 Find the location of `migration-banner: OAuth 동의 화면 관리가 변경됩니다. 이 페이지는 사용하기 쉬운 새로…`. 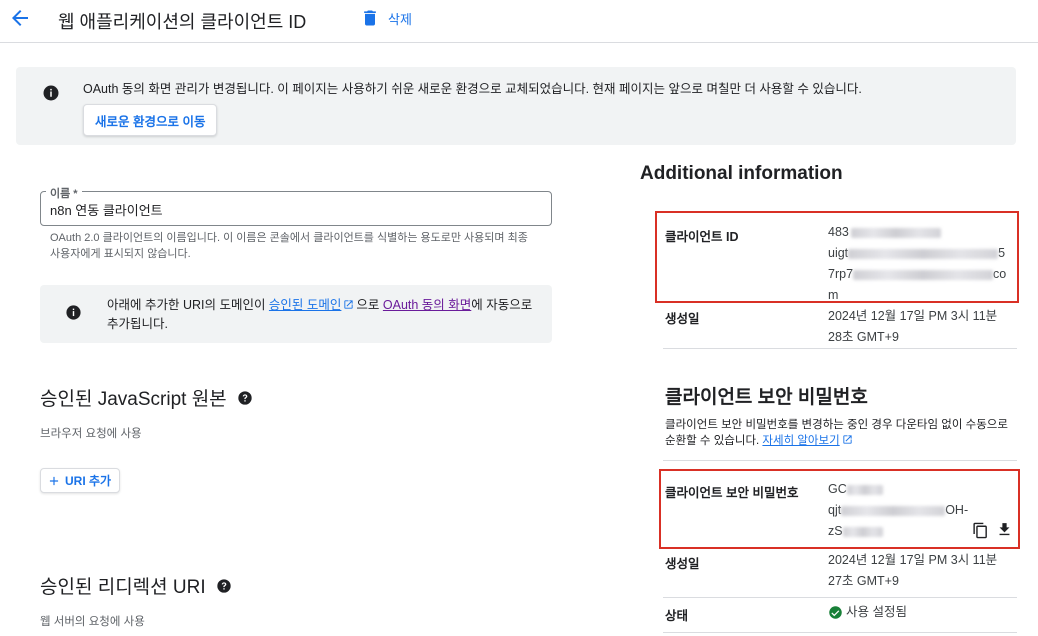

migration-banner: OAuth 동의 화면 관리가 변경됩니다. 이 페이지는 사용하기 쉬운 새로… is located at coordinates (516, 106).